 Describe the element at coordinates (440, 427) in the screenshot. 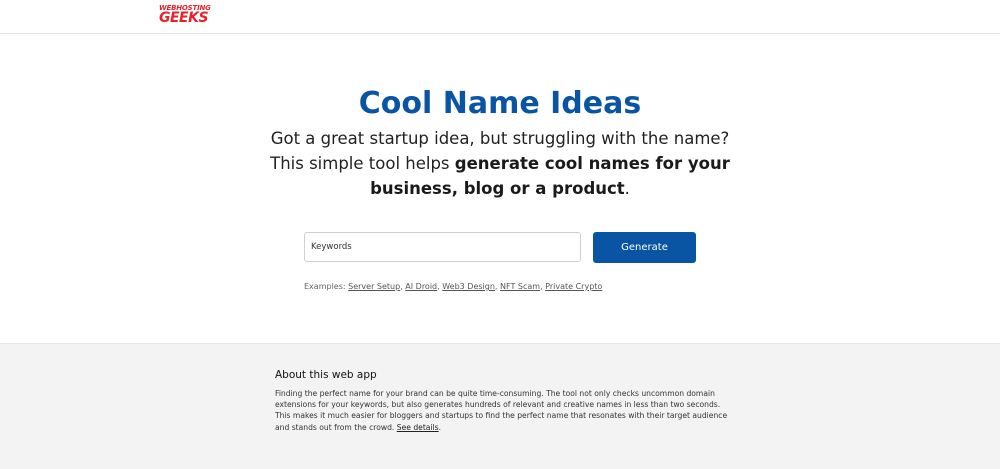

I see `about-suffix: .` at that location.